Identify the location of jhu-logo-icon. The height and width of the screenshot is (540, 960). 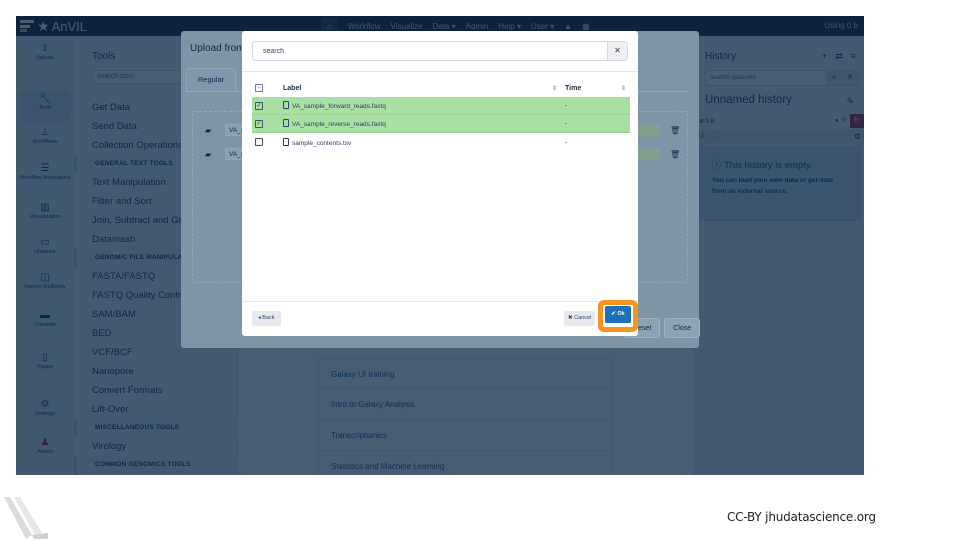
(26, 518).